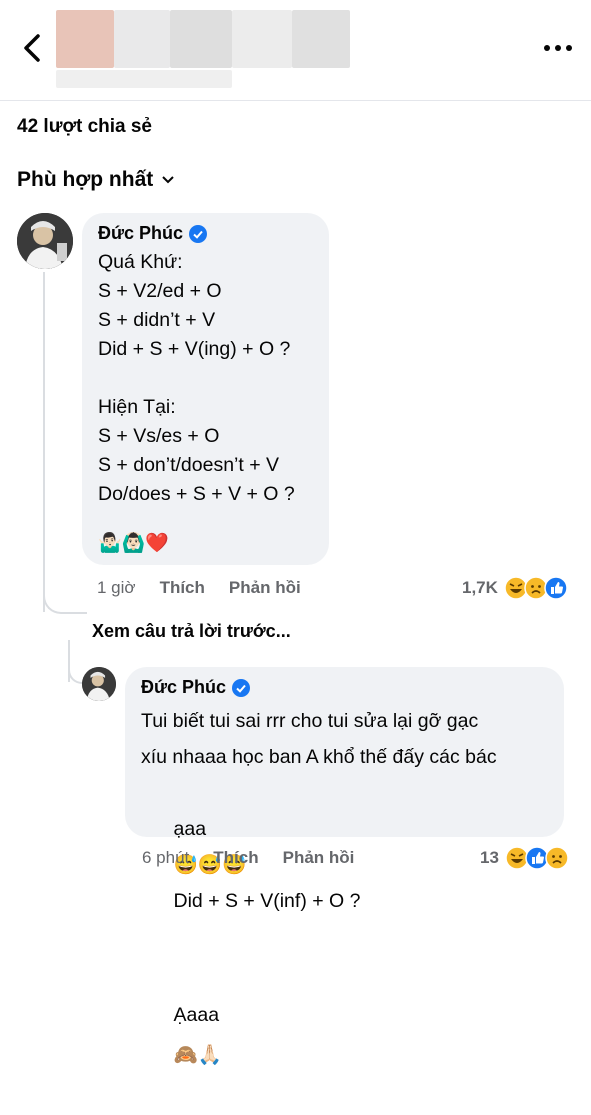  I want to click on reactions-summary: 1,7K, so click(515, 588).